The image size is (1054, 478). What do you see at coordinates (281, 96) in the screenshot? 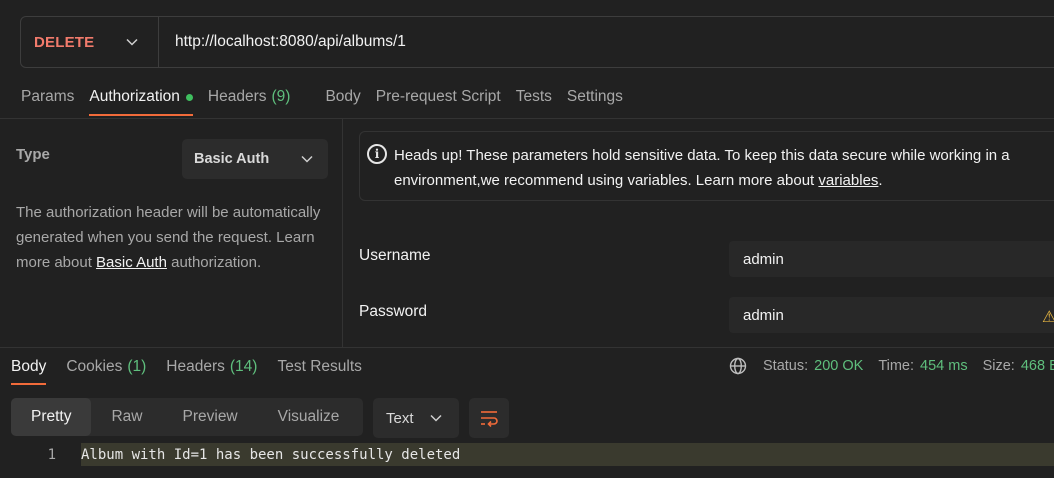
I see `tab-count: (9)` at bounding box center [281, 96].